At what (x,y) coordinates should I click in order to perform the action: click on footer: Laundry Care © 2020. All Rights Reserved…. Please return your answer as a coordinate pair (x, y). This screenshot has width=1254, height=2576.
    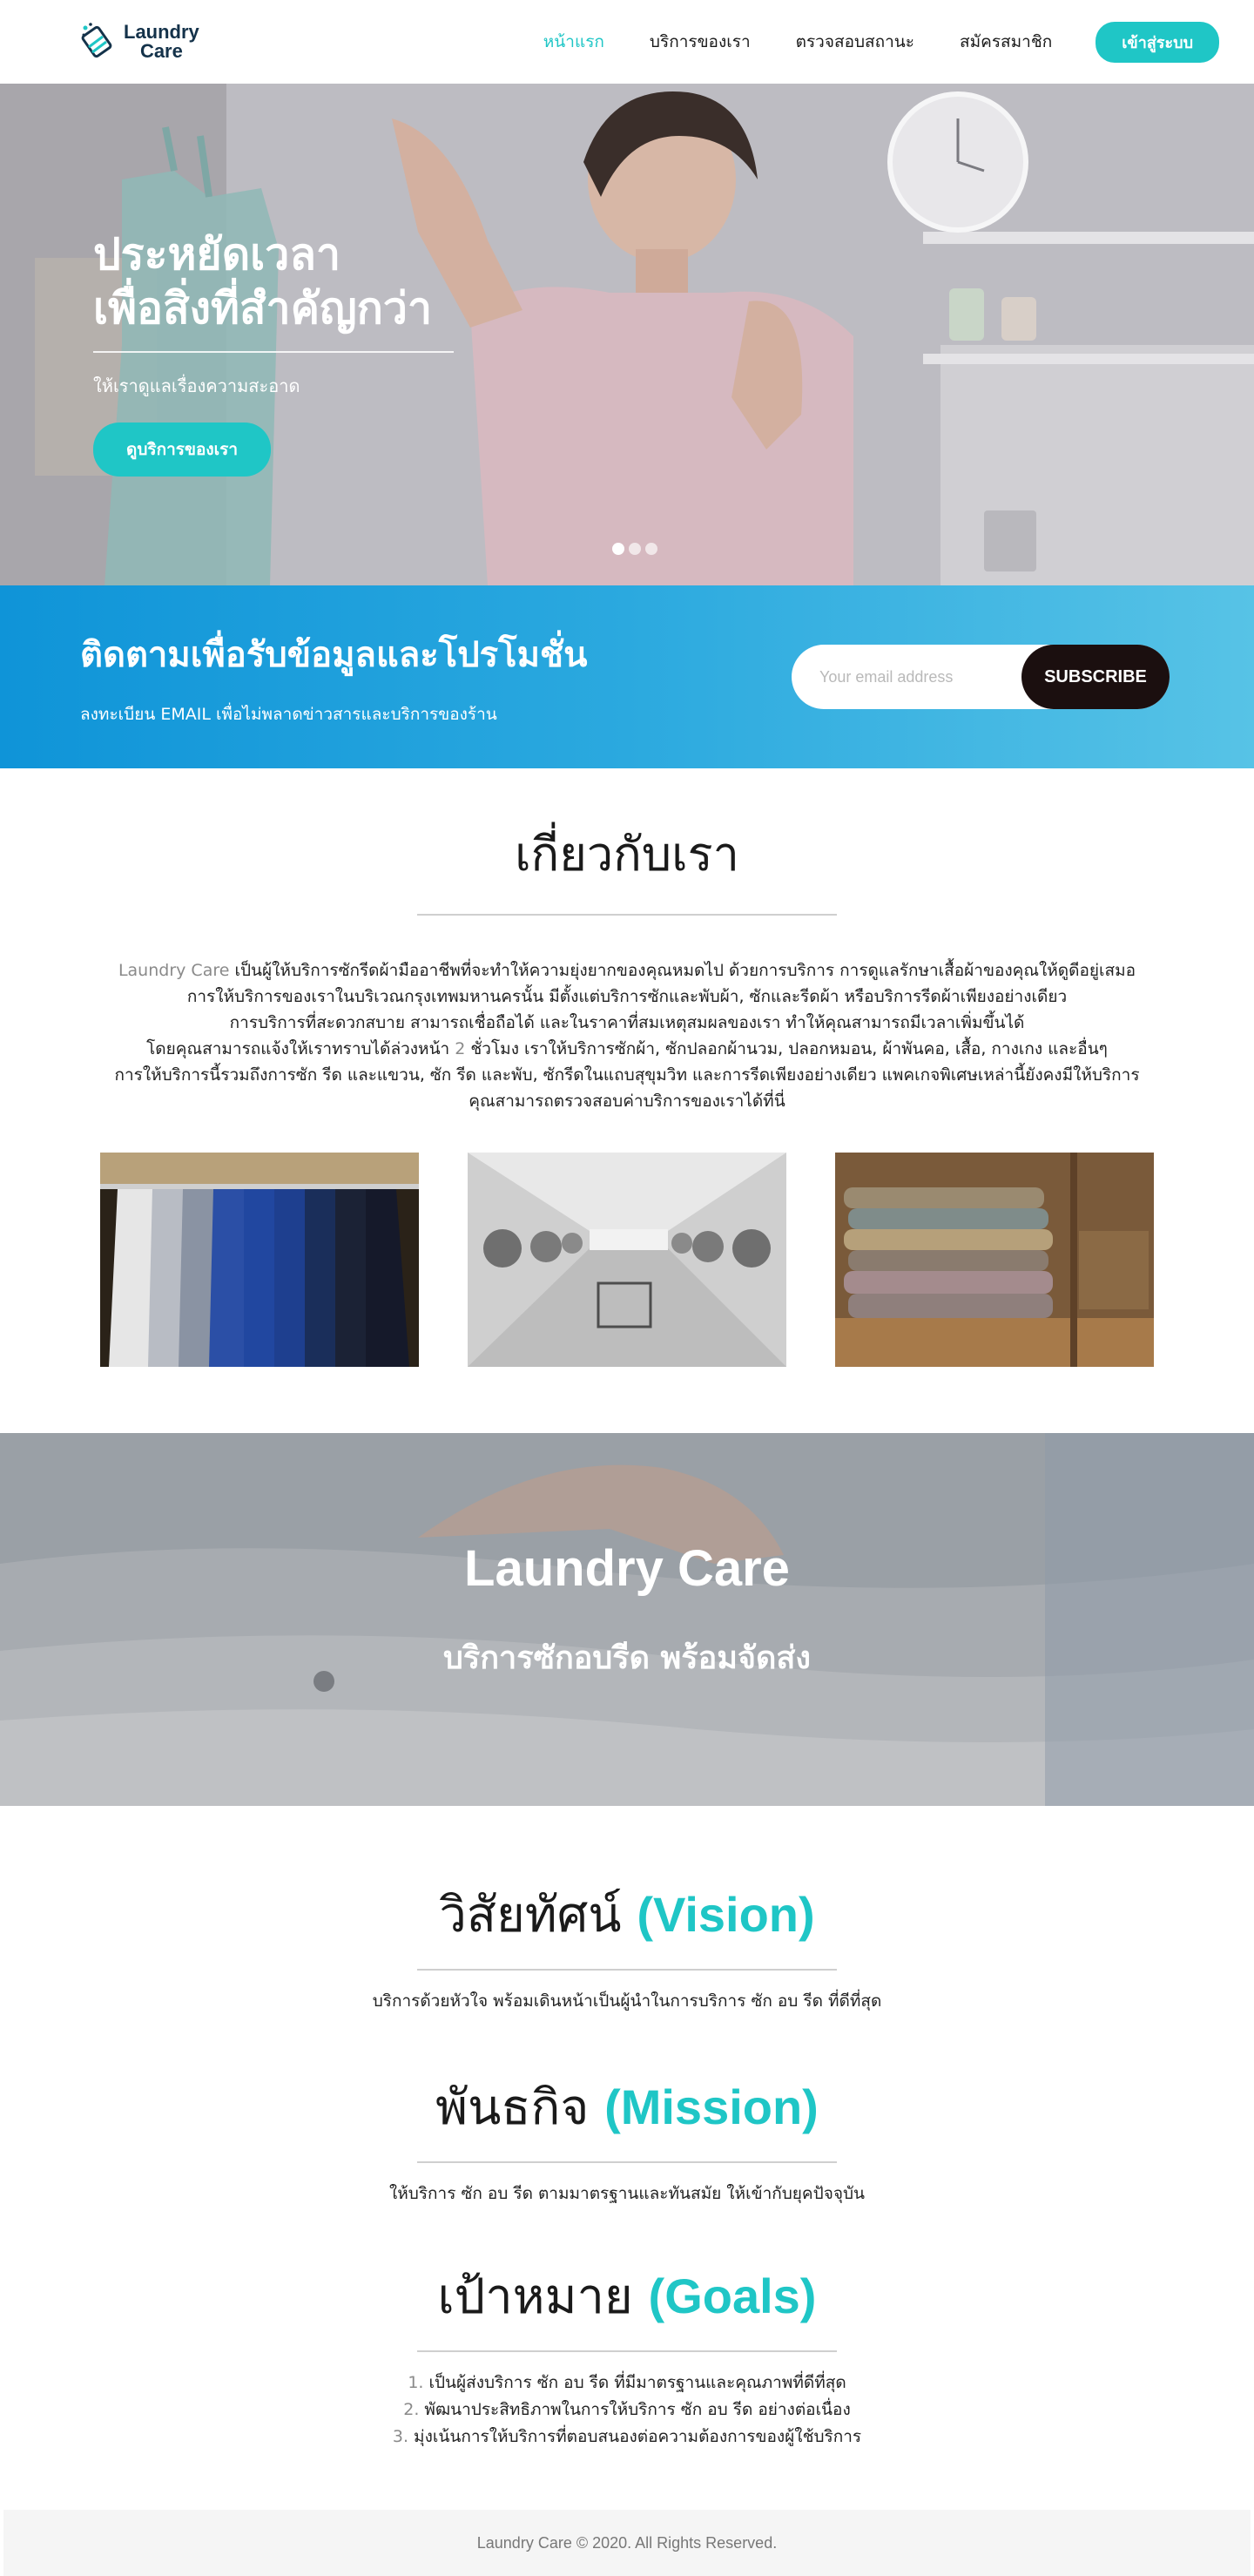
    Looking at the image, I should click on (627, 2543).